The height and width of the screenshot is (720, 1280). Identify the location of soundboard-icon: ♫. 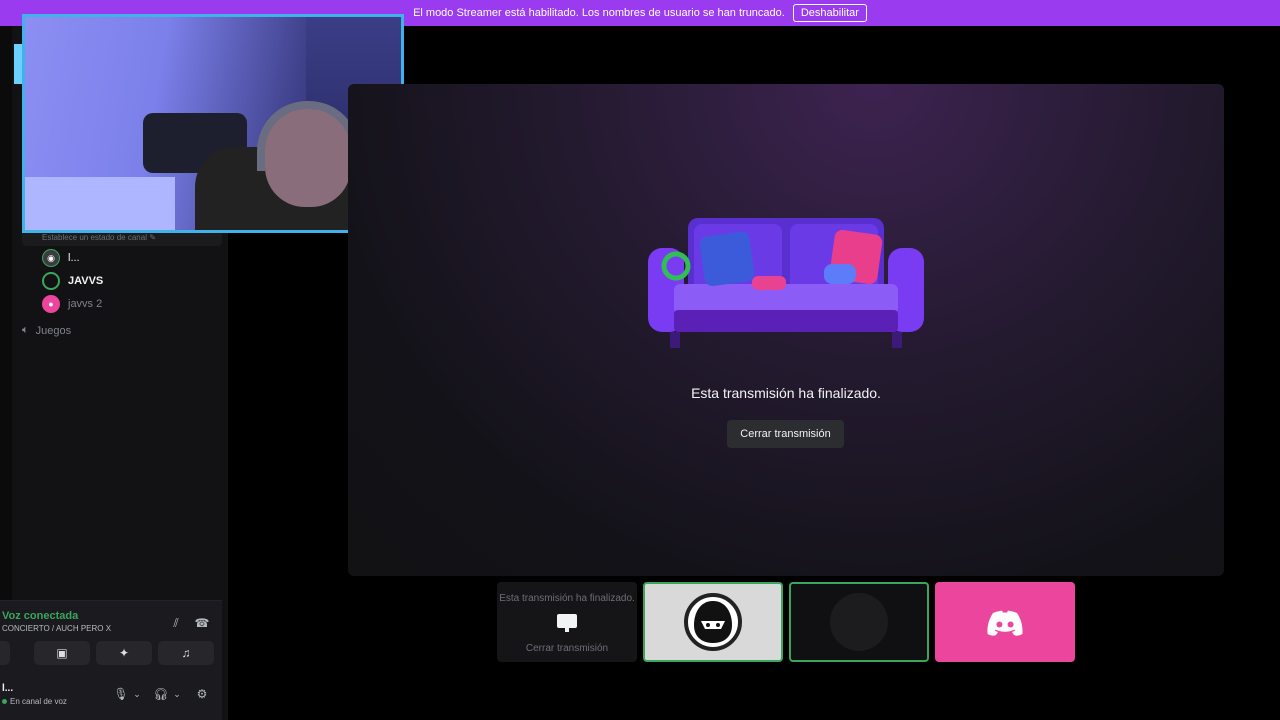
(186, 653).